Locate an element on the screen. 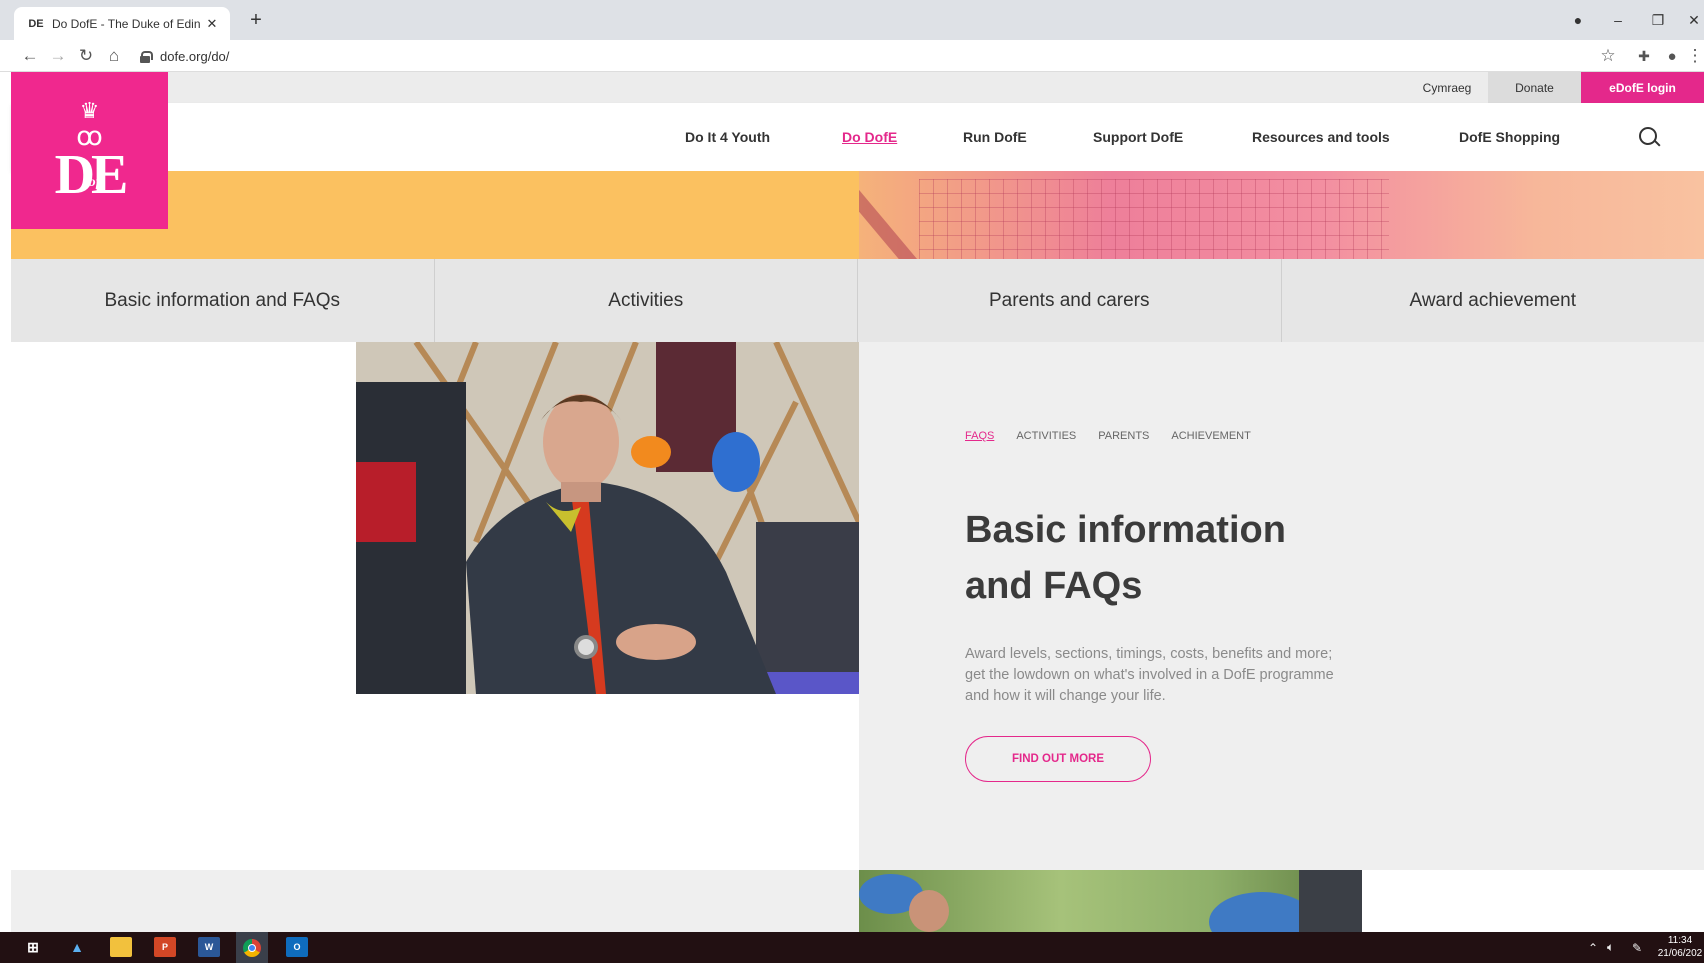 This screenshot has height=963, width=1704. chrome-taskbar-slot is located at coordinates (252, 947).